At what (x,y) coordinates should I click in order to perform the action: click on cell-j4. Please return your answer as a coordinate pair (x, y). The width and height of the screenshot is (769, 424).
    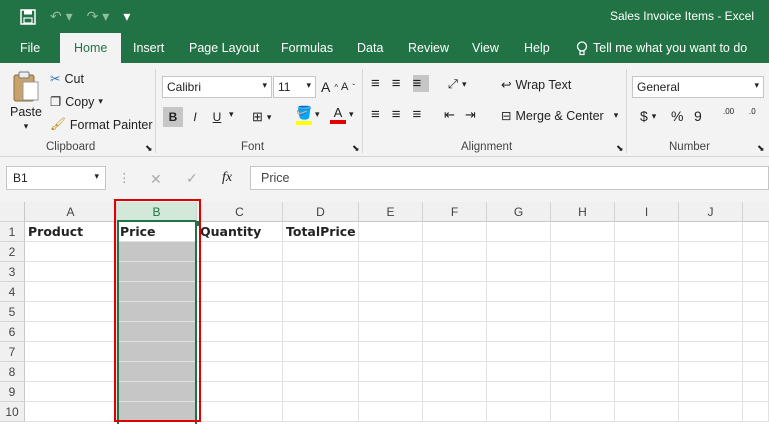
    Looking at the image, I should click on (711, 292).